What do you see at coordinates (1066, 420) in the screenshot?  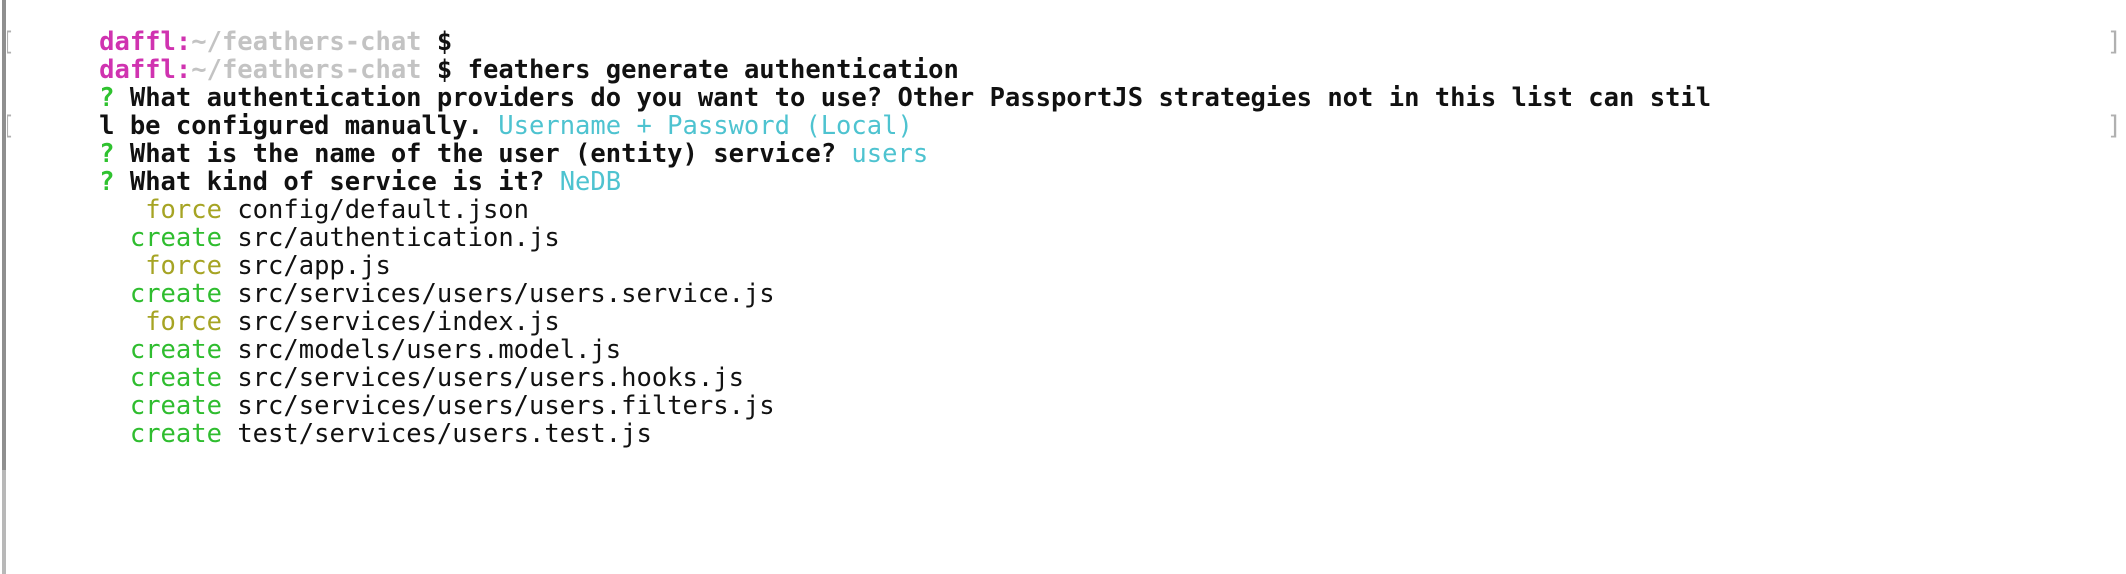 I see `terminal-line-file: create test/services/users.test.js` at bounding box center [1066, 420].